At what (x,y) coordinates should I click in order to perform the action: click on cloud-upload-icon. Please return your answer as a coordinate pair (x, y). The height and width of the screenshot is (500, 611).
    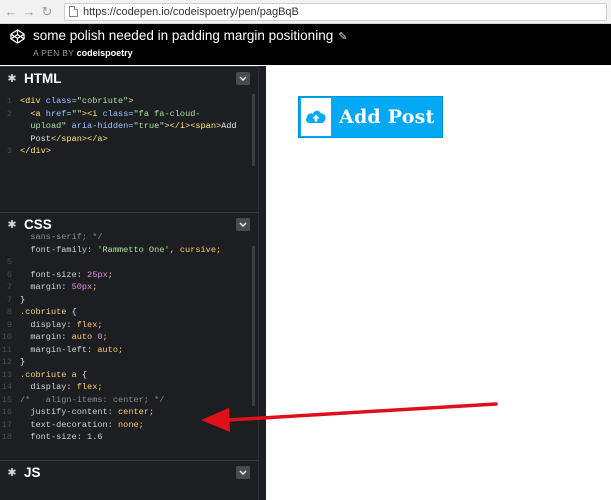
    Looking at the image, I should click on (316, 117).